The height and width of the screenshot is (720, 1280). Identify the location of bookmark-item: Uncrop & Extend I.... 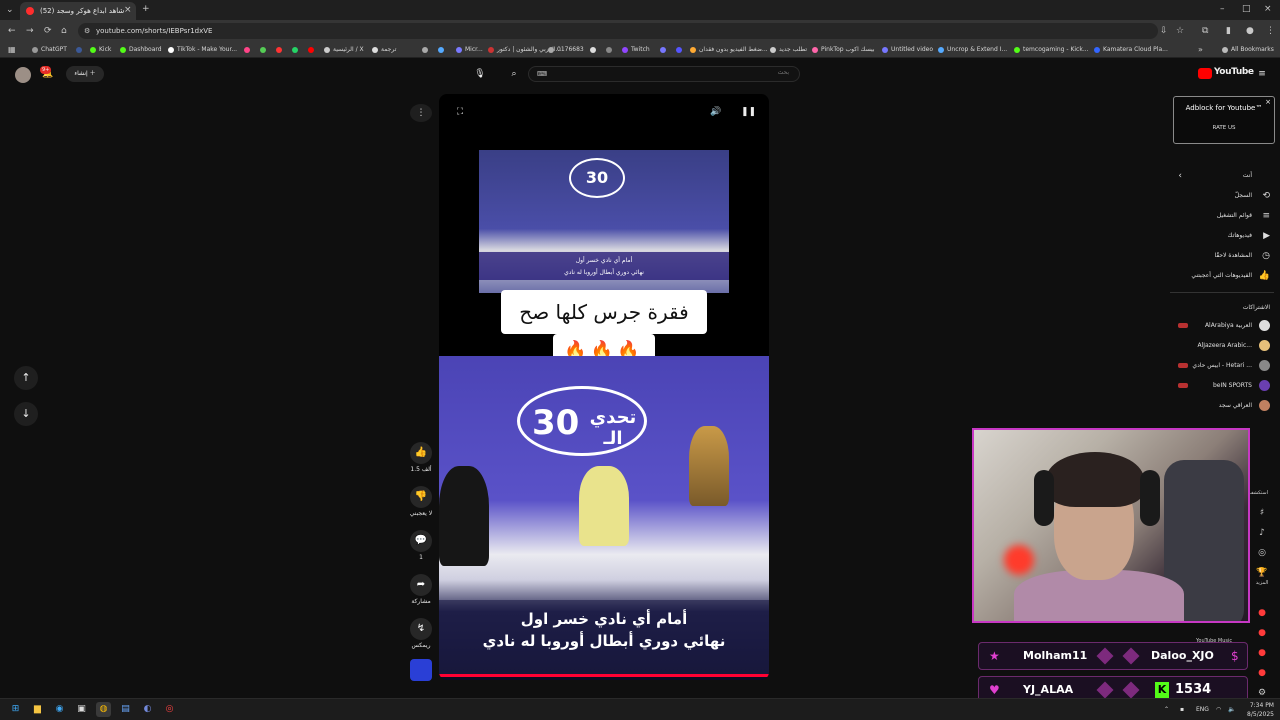
(972, 50).